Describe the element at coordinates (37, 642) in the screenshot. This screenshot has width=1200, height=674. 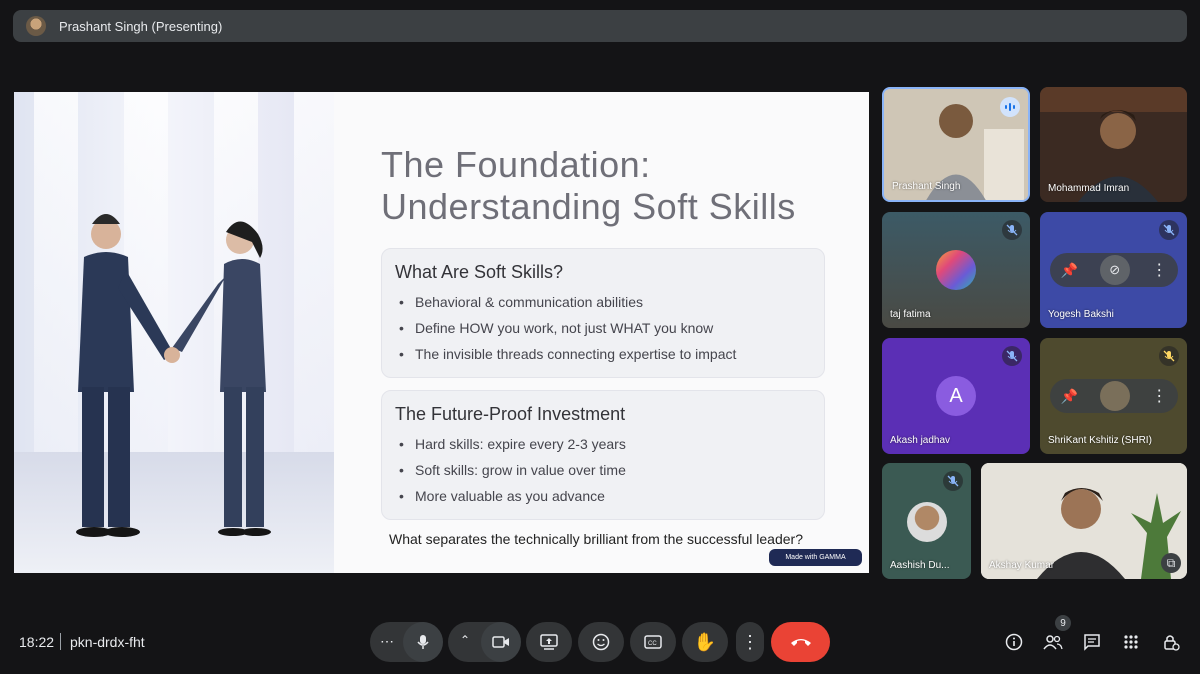
I see `meeting-time: 18:22` at that location.